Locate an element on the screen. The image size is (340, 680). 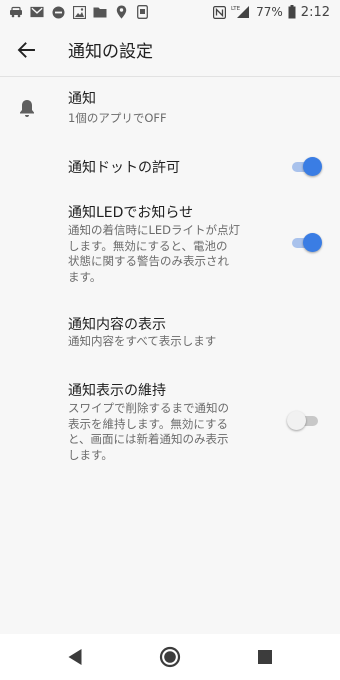
app-bar: 通知の設定 is located at coordinates (170, 50).